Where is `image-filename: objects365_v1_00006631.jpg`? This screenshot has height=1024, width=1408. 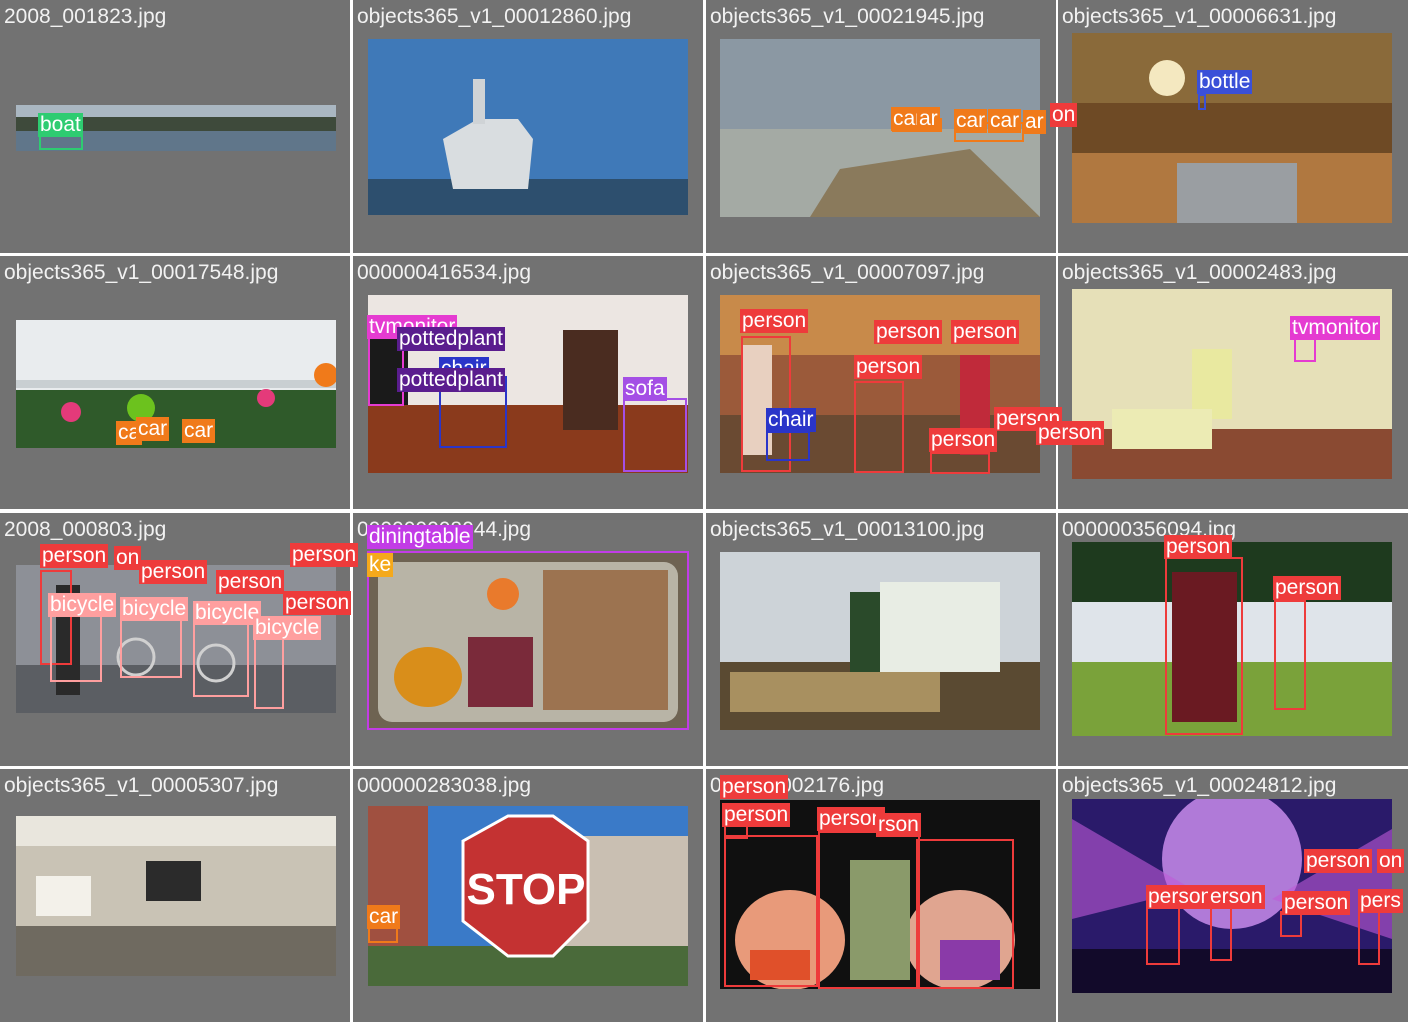
image-filename: objects365_v1_00006631.jpg is located at coordinates (1199, 16).